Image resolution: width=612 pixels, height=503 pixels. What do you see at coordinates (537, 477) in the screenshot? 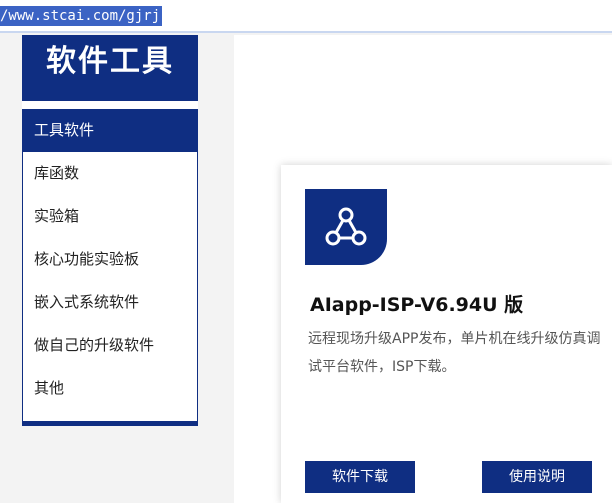
I see `manual-button: 使用说明` at bounding box center [537, 477].